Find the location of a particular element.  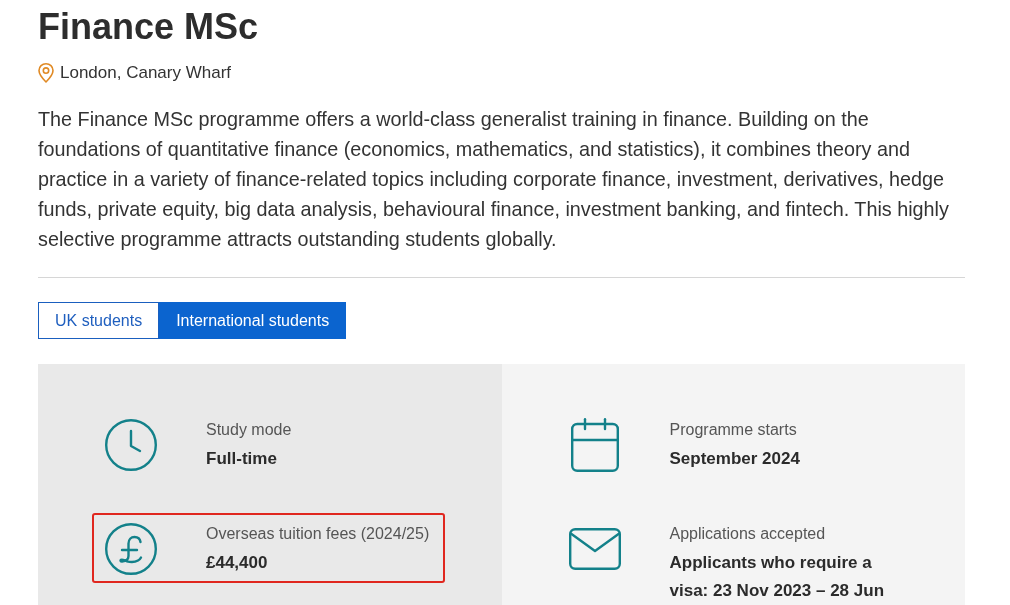

pound-sign-icon is located at coordinates (131, 549).